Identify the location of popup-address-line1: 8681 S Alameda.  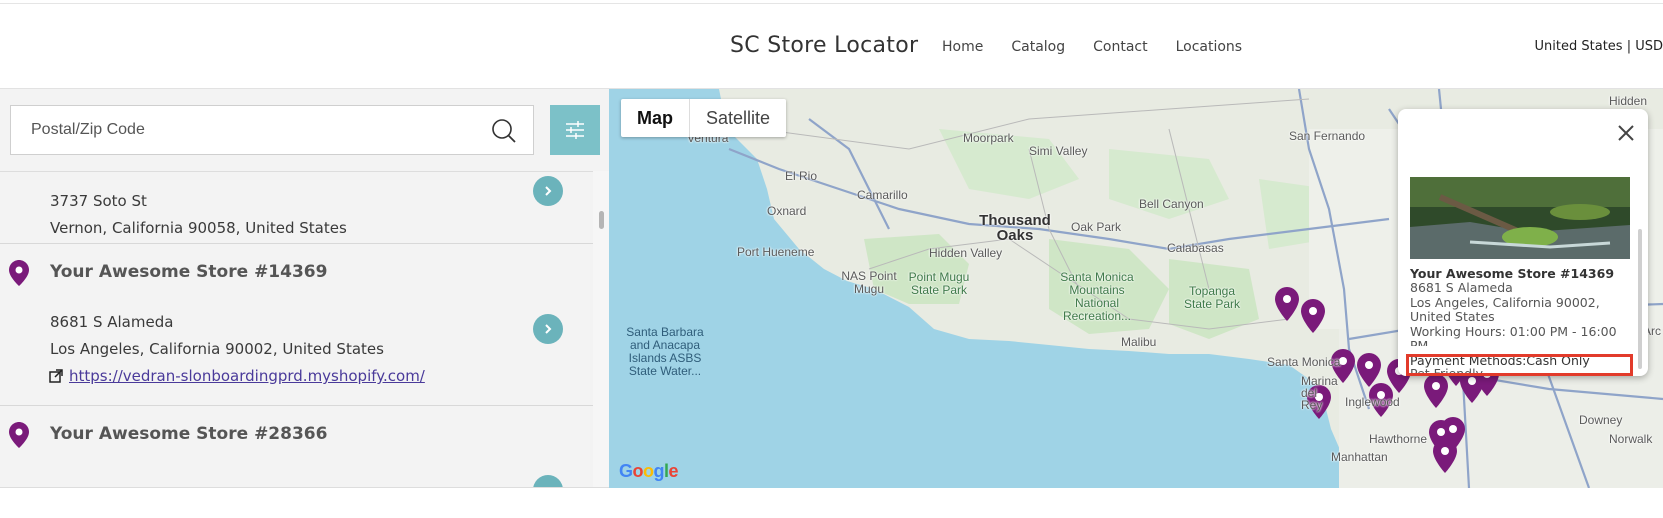
(1461, 287).